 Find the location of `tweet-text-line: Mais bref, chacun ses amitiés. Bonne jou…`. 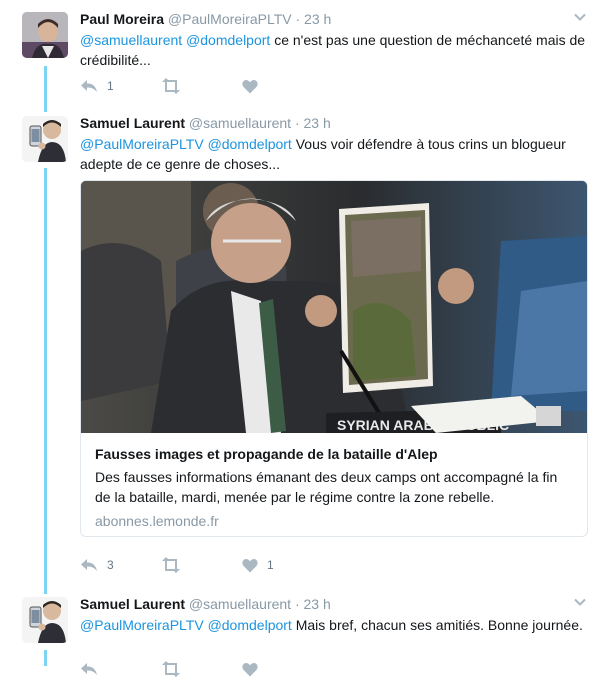

tweet-text-line: Mais bref, chacun ses amitiés. Bonne jou… is located at coordinates (439, 625).